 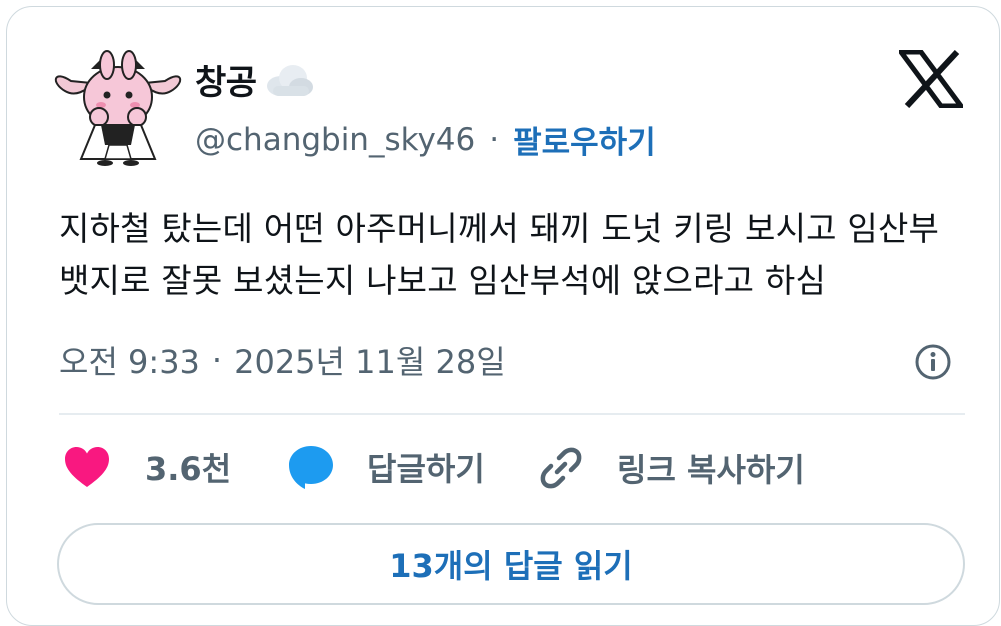 I want to click on x-logo-icon, so click(x=931, y=79).